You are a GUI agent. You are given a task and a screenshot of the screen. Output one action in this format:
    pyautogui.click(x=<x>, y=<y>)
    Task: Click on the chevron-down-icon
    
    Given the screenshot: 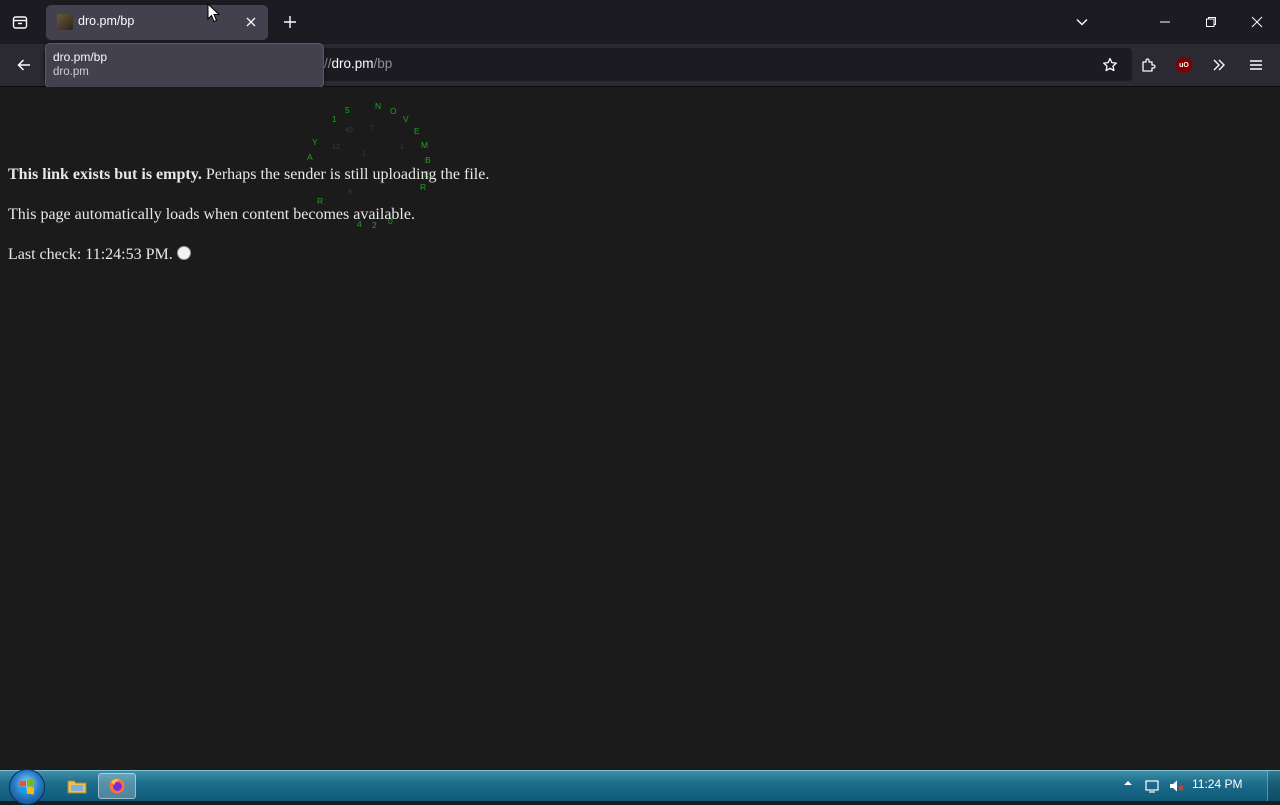 What is the action you would take?
    pyautogui.click(x=1082, y=22)
    